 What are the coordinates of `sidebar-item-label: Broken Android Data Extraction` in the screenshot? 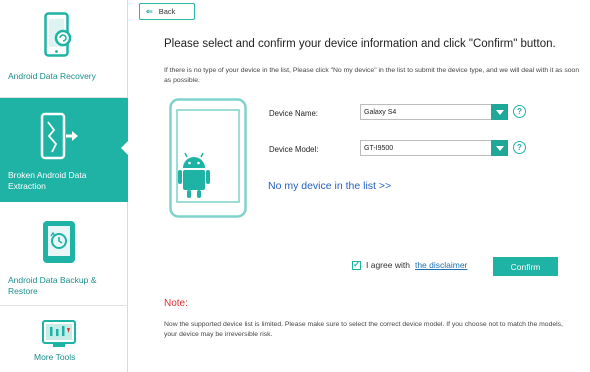 It's located at (47, 180).